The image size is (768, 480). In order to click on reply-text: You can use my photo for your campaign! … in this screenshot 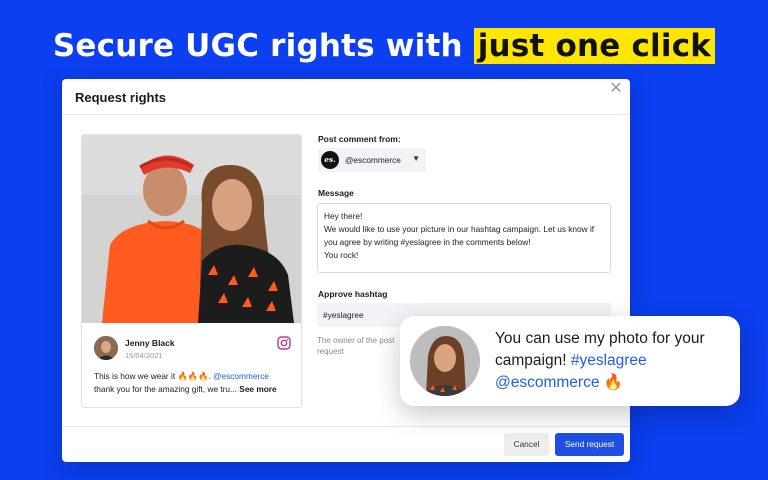, I will do `click(615, 361)`.